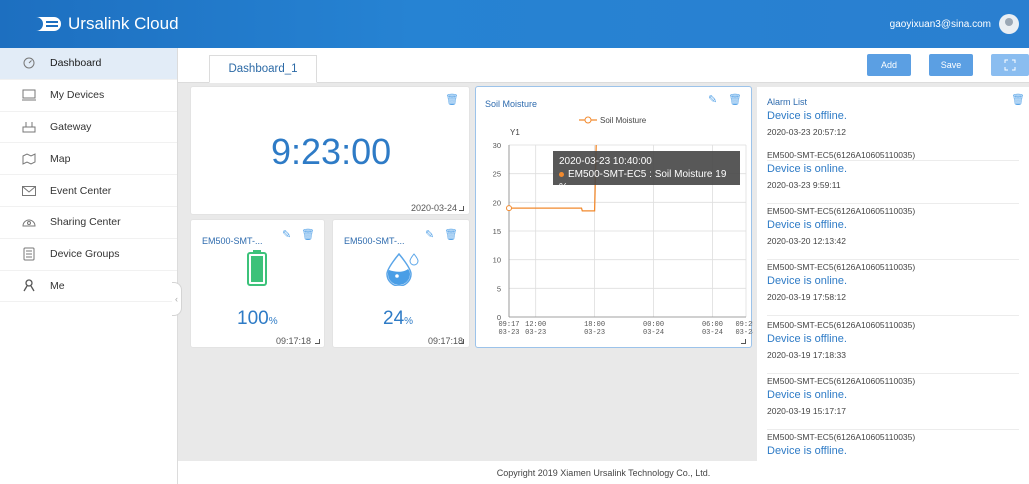 This screenshot has height=484, width=1029. Describe the element at coordinates (273, 321) in the screenshot. I see `battery-unit: %` at that location.